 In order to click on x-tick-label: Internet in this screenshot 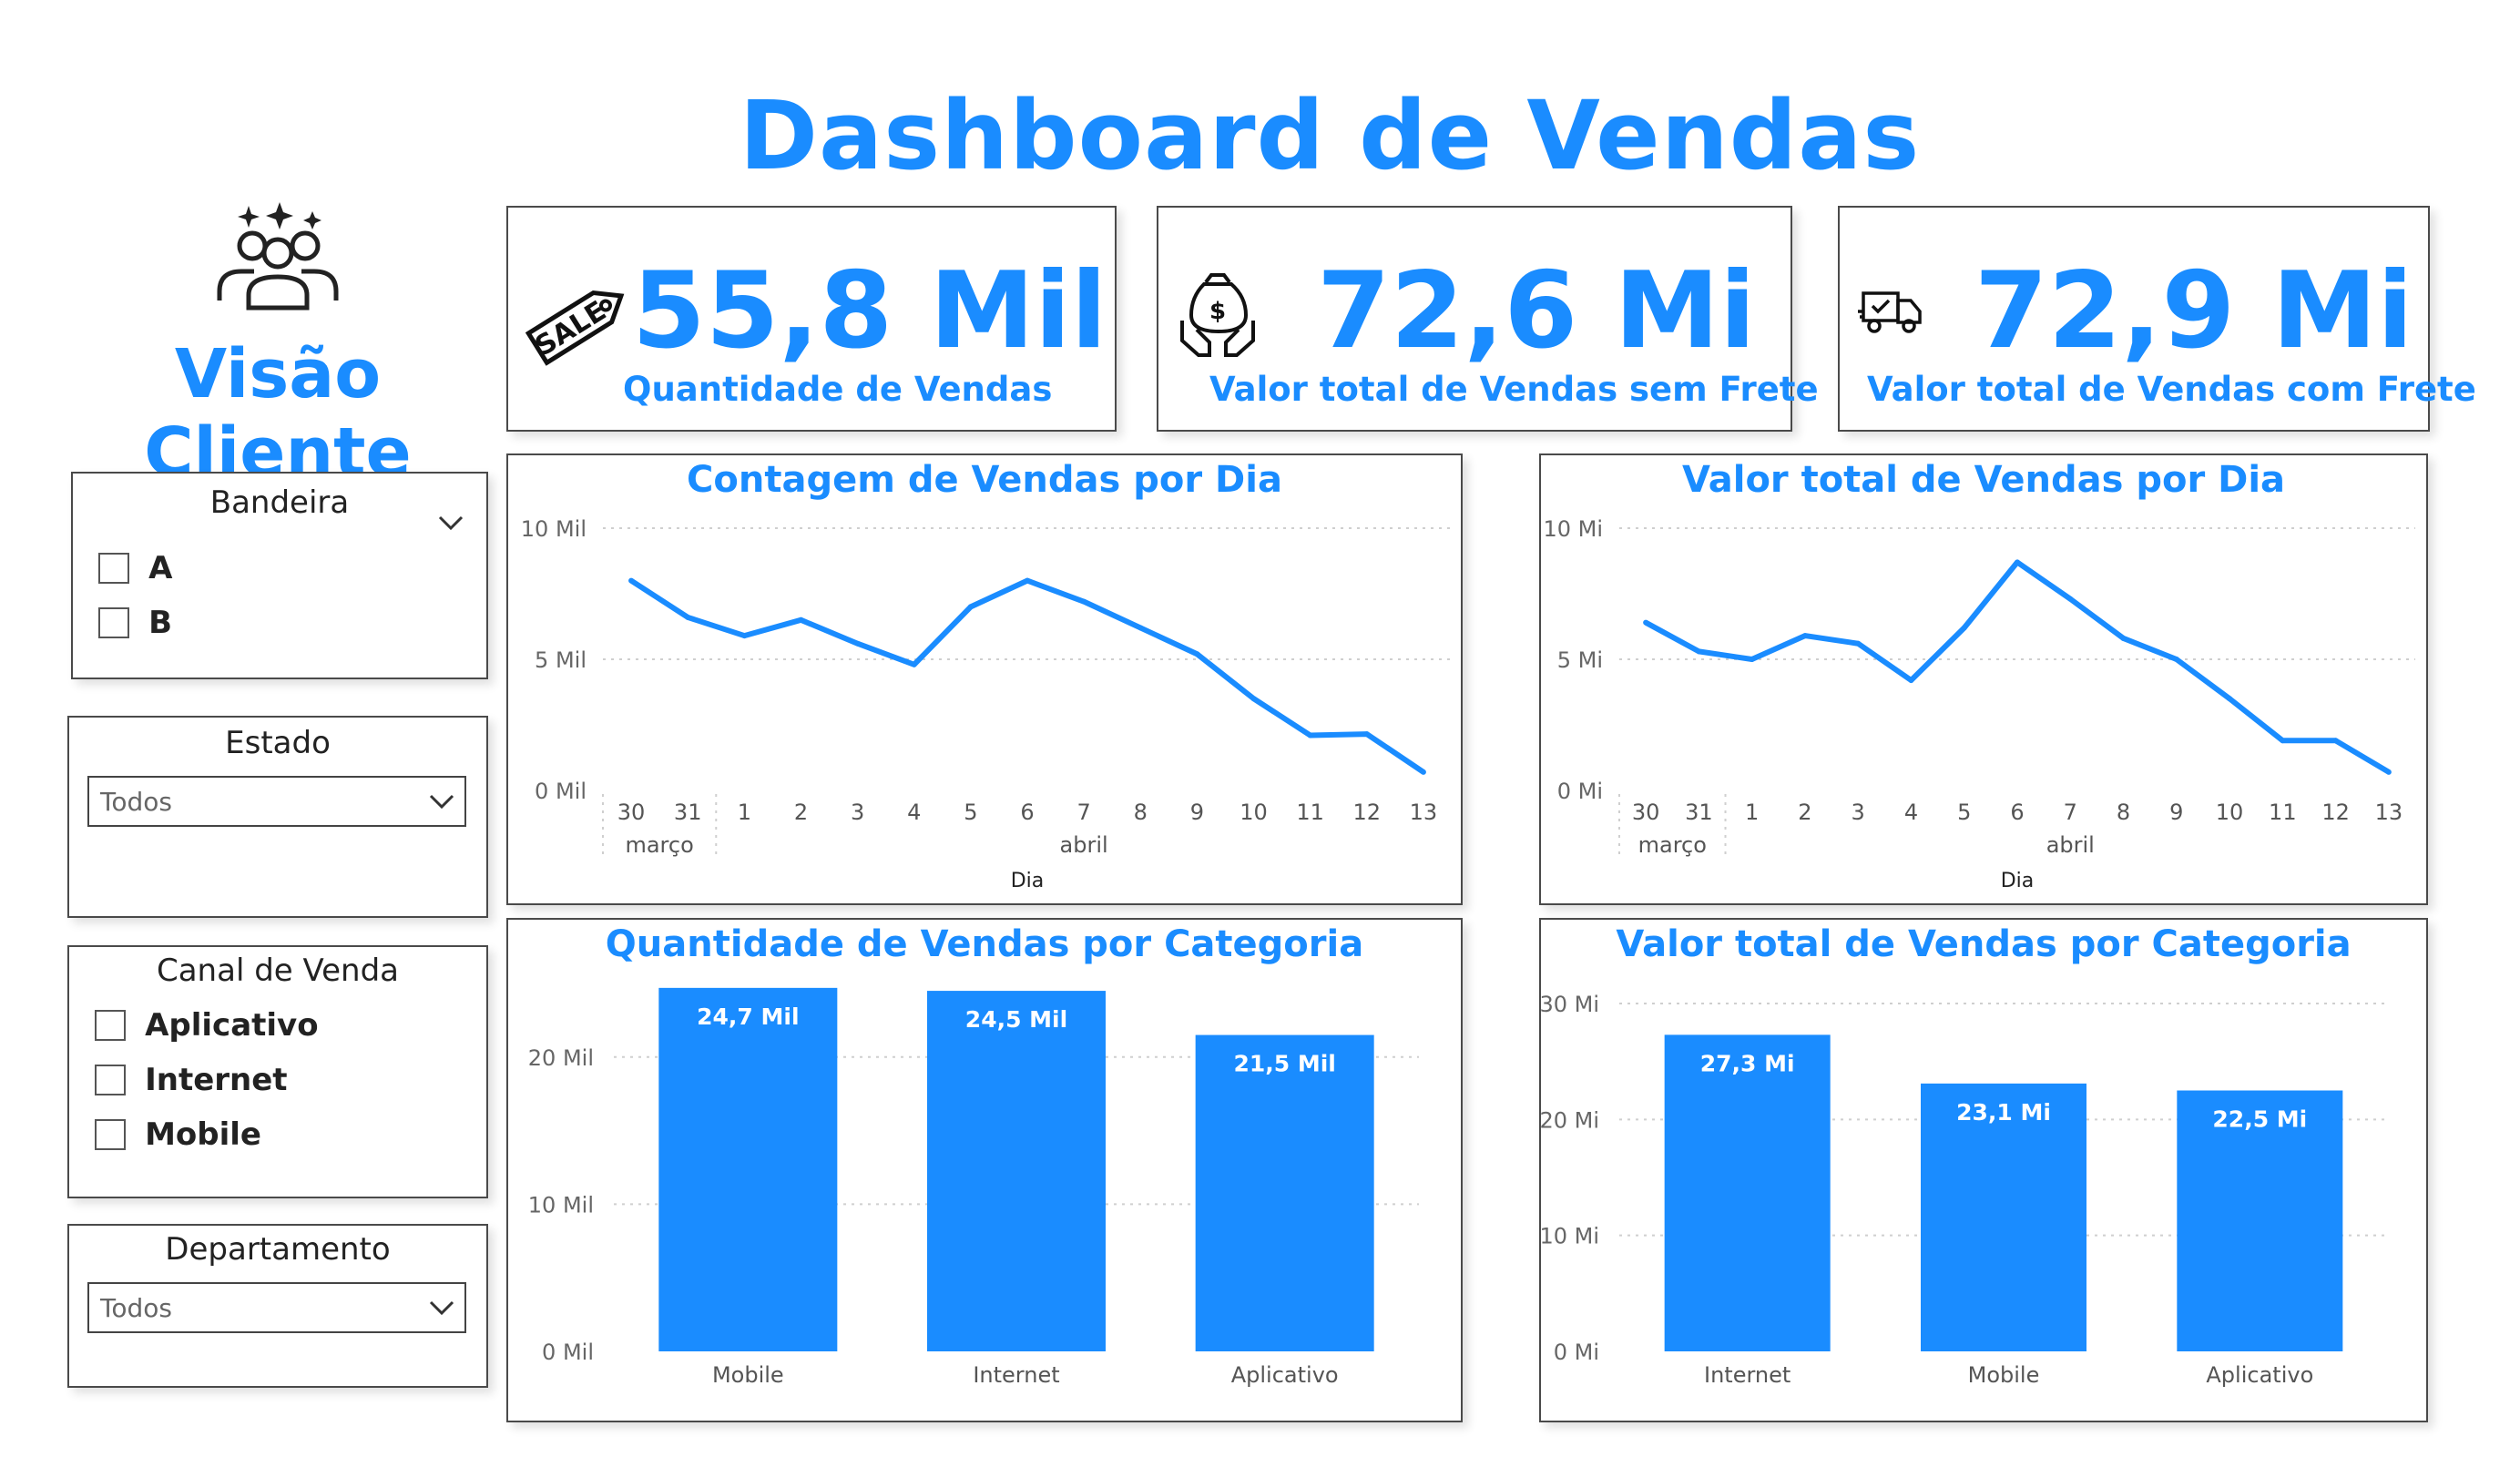, I will do `click(1747, 1375)`.